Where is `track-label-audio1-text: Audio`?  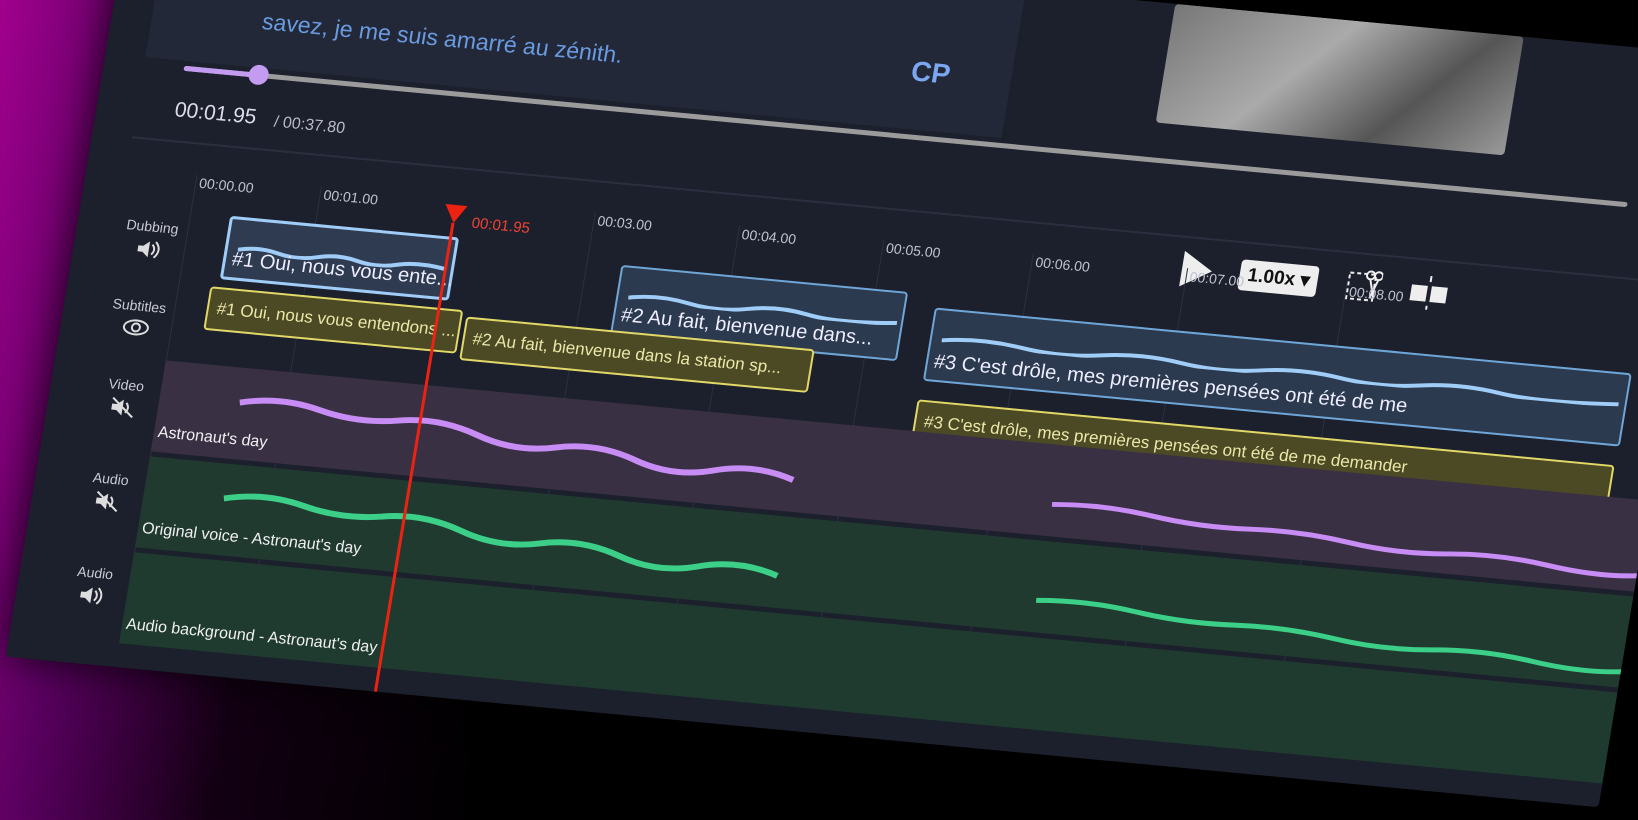
track-label-audio1-text: Audio is located at coordinates (110, 479).